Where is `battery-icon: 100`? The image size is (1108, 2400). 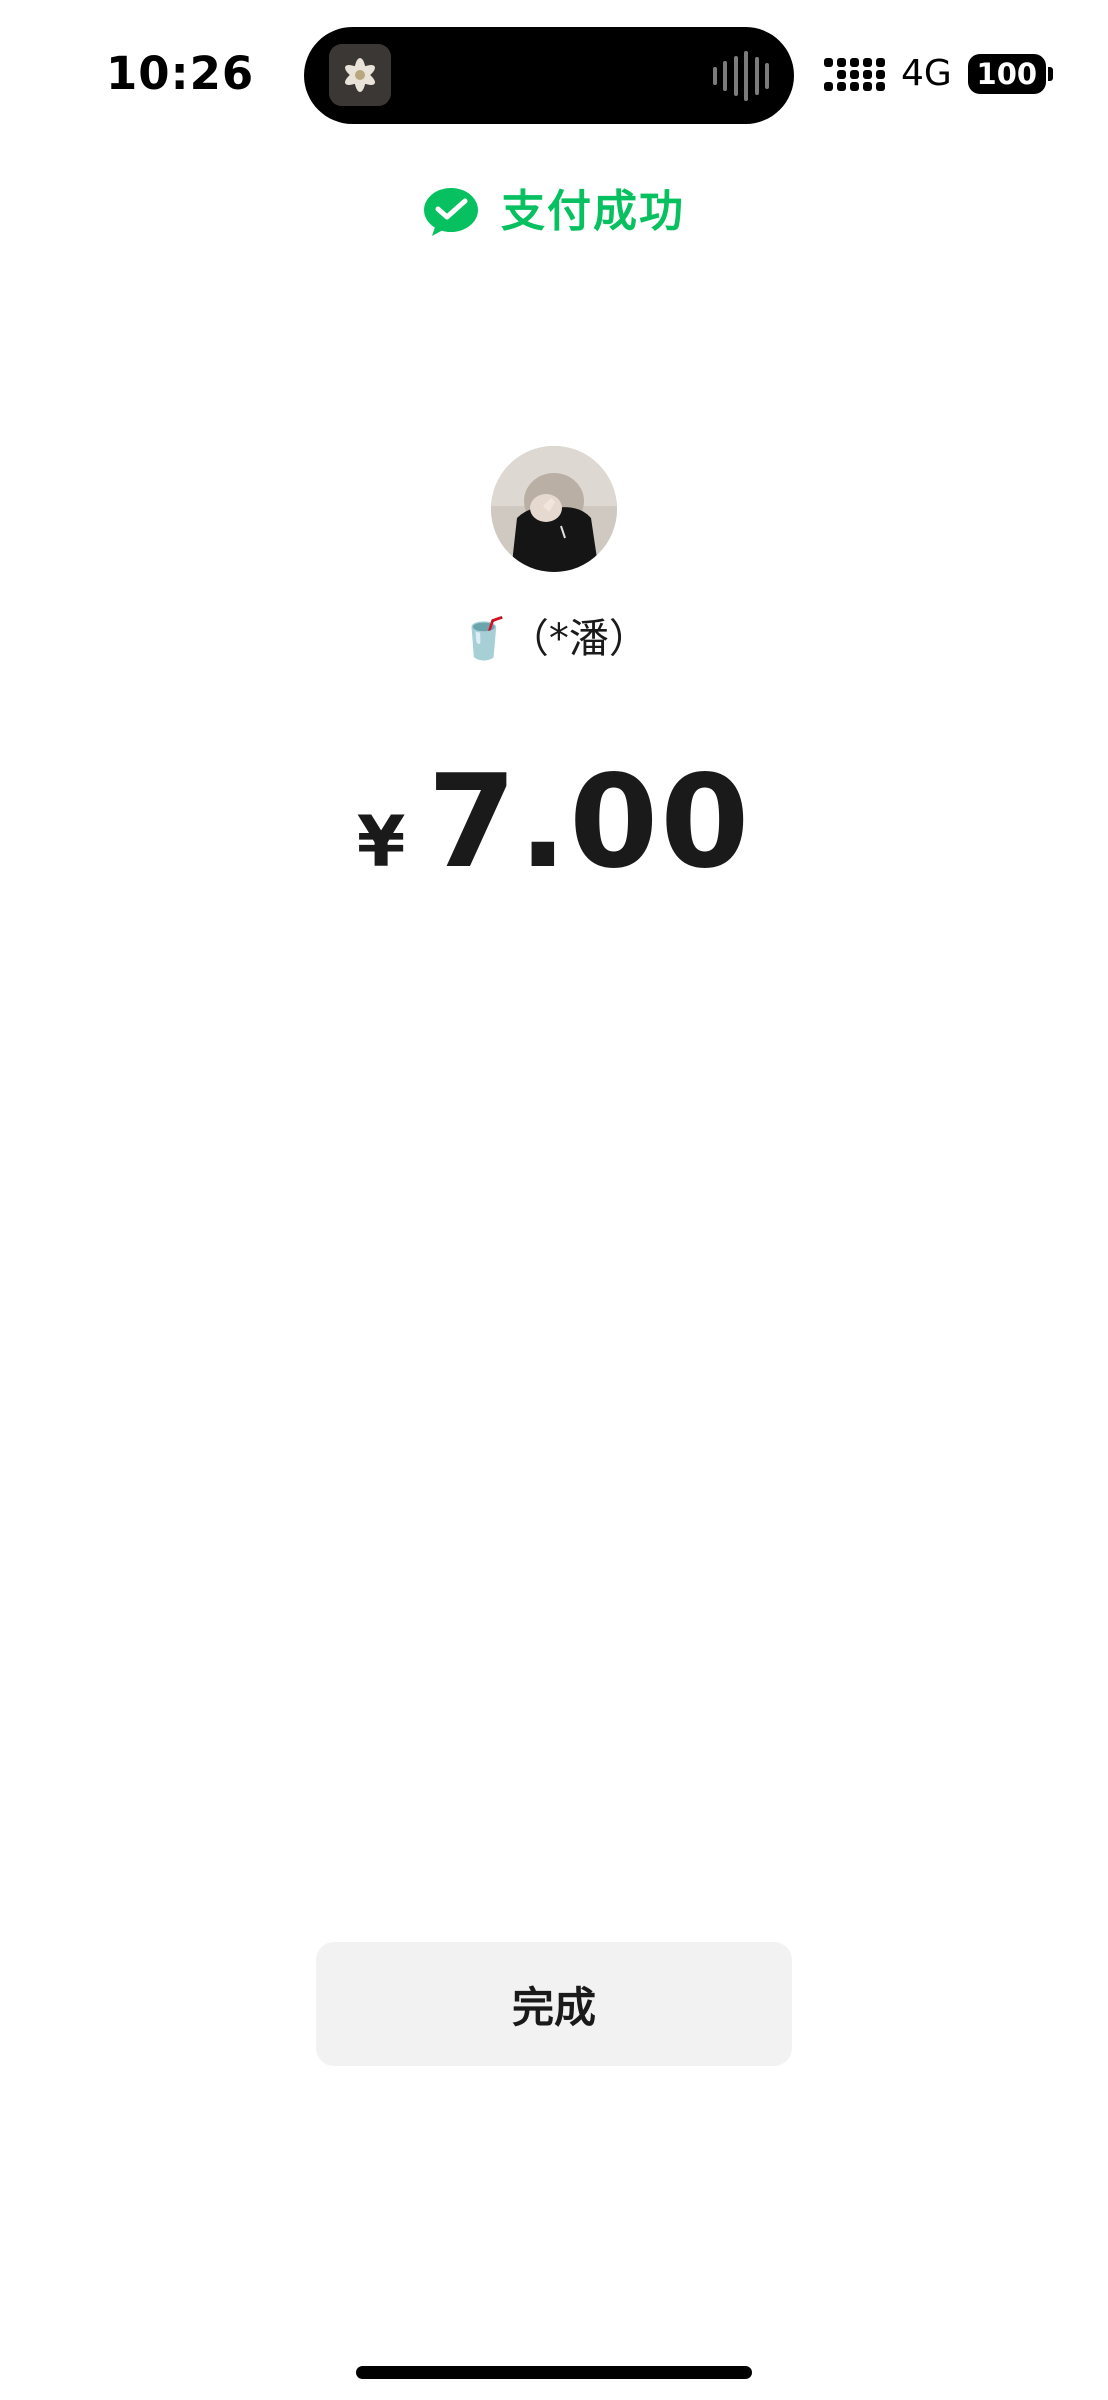
battery-icon: 100 is located at coordinates (1010, 74).